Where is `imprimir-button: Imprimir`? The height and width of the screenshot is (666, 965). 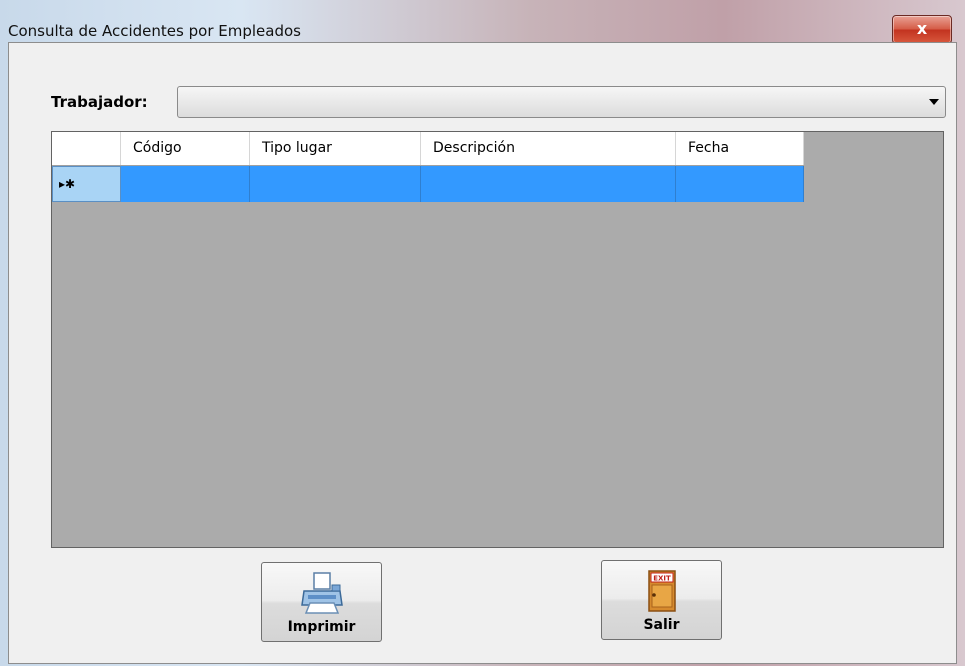
imprimir-button: Imprimir is located at coordinates (321, 602).